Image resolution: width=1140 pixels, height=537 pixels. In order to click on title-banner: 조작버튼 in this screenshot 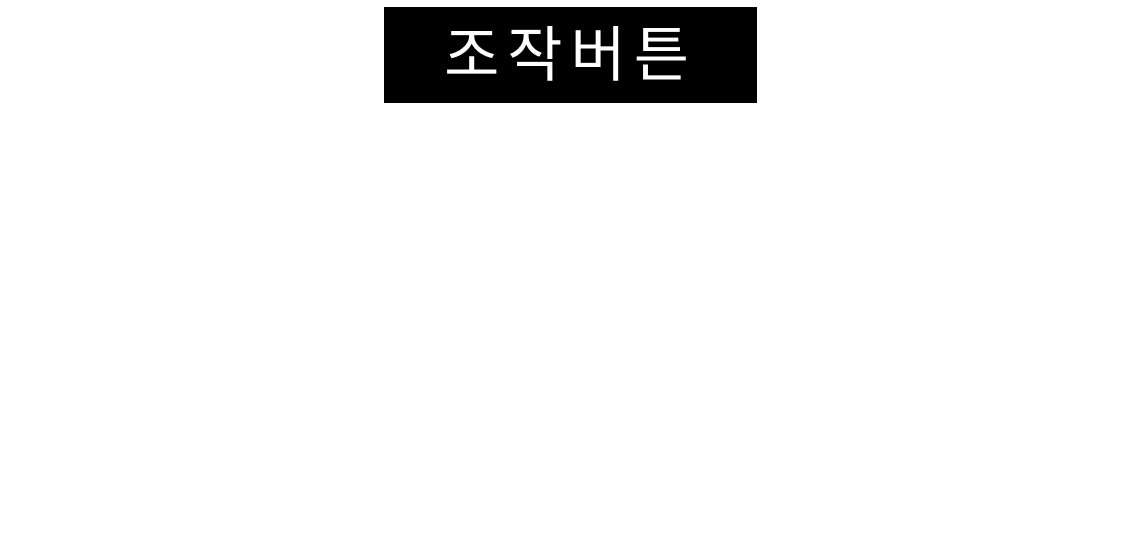, I will do `click(570, 55)`.